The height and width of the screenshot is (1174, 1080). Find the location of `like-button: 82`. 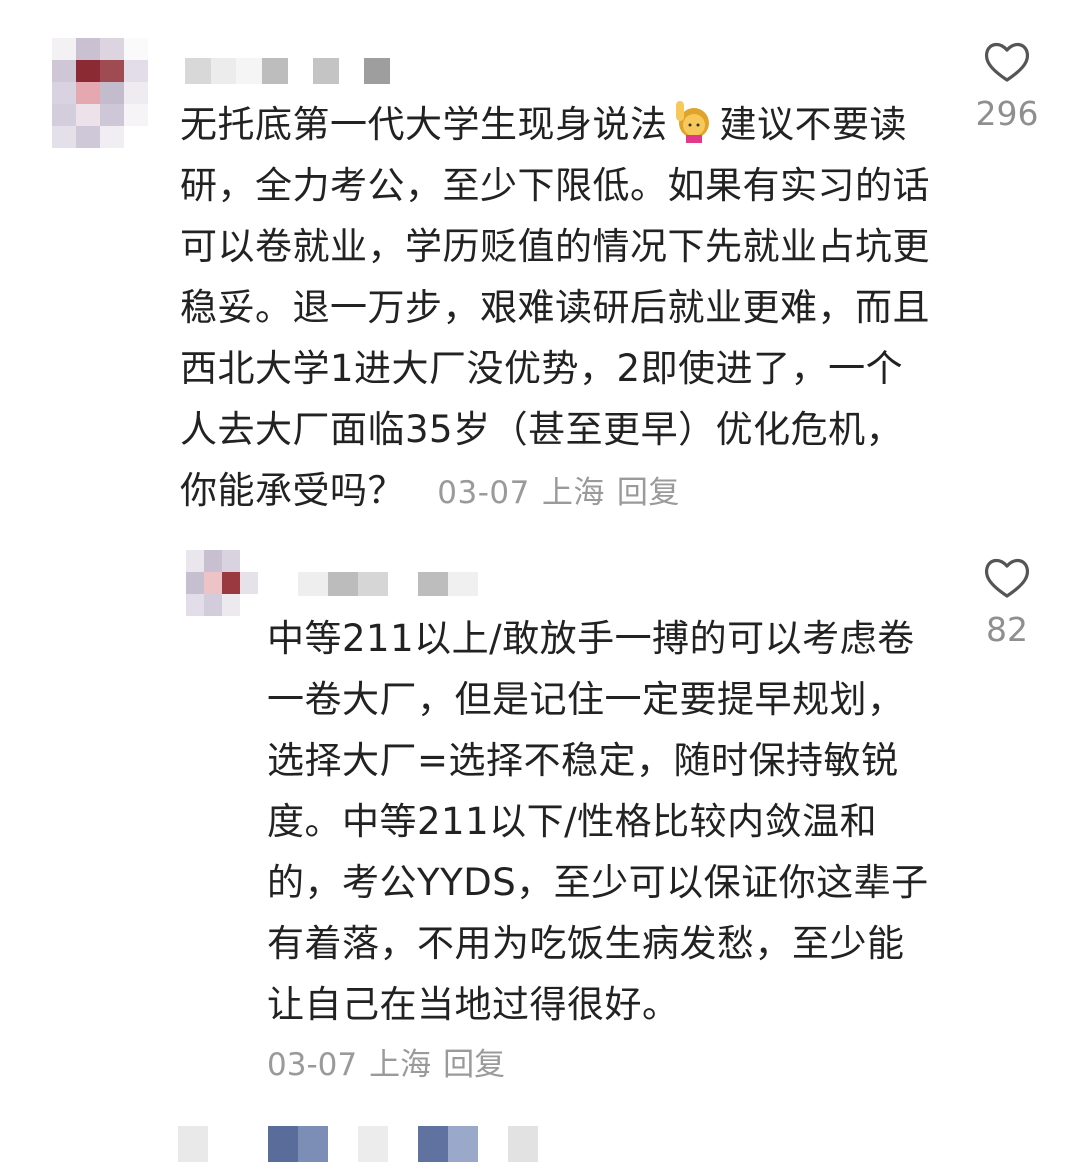

like-button: 82 is located at coordinates (1007, 602).